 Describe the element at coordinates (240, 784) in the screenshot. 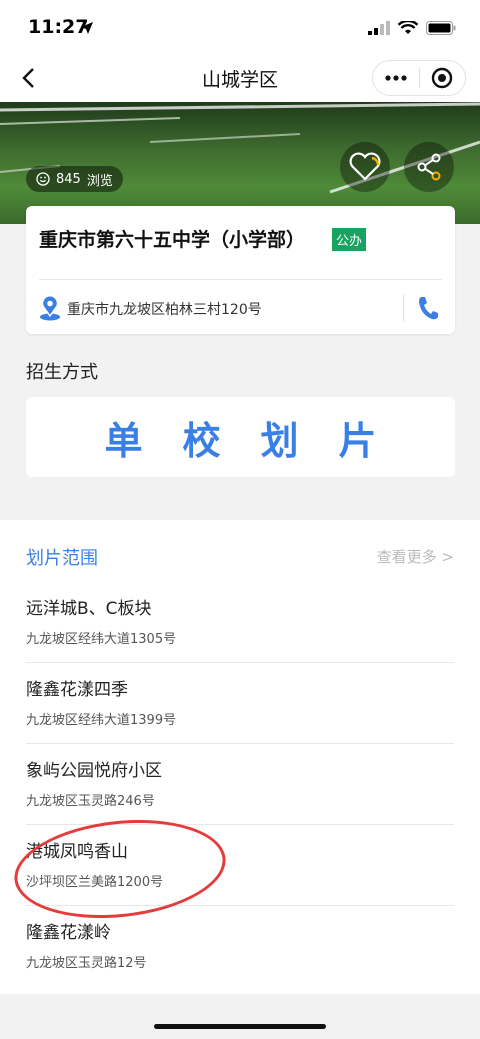

I see `list-item: 象屿公园悦府小区 九龙坡区玉灵路246号` at that location.